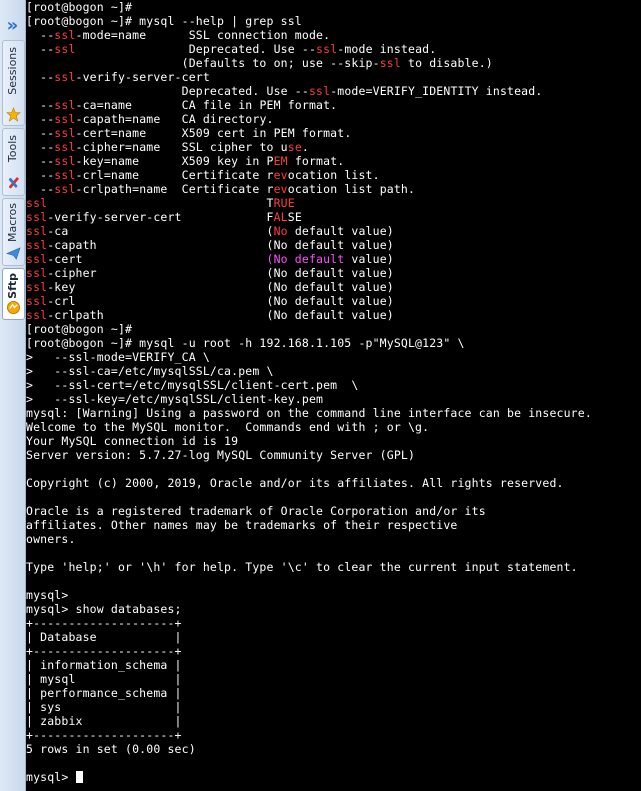  I want to click on terminal-line: --ssl-cipher=name SSL cipher to use., so click(333, 147).